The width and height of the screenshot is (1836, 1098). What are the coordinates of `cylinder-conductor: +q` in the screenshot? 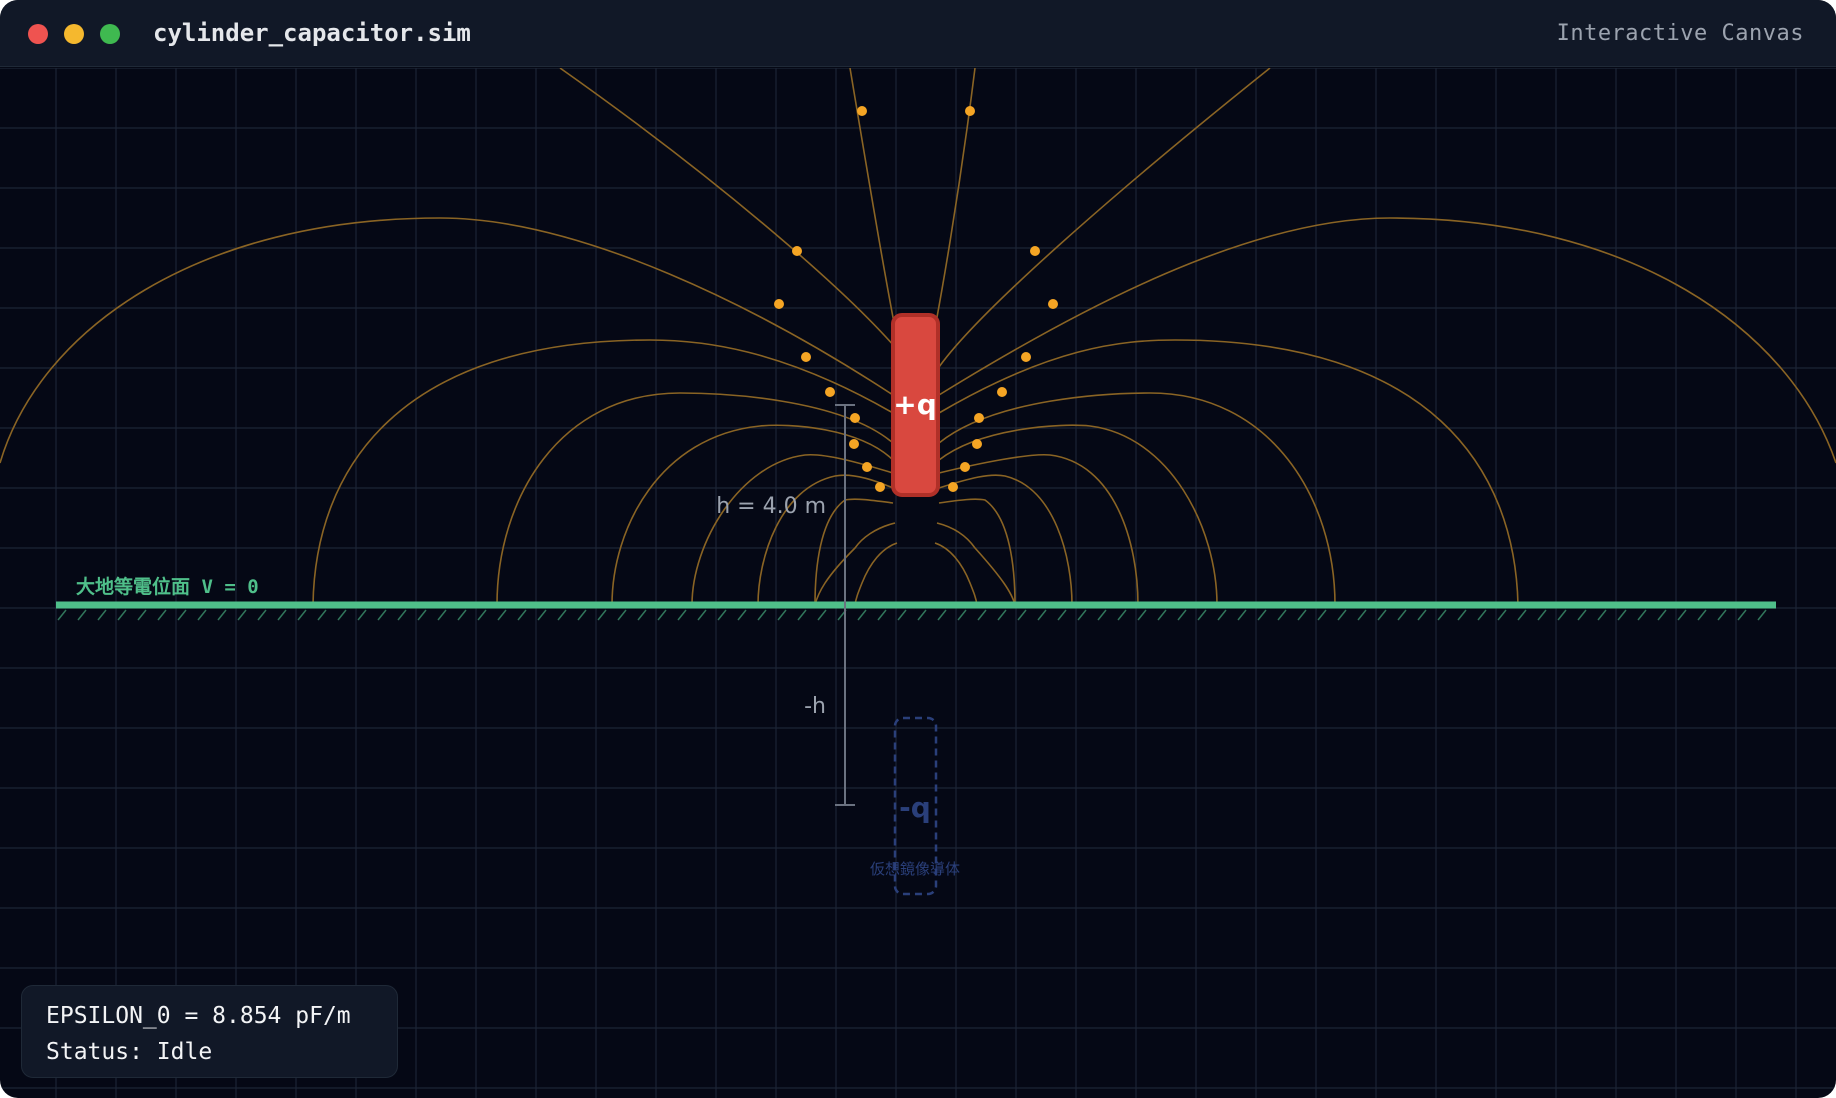 It's located at (915, 405).